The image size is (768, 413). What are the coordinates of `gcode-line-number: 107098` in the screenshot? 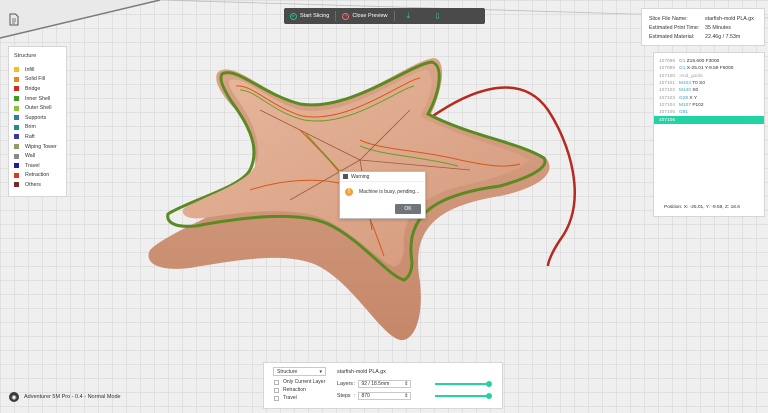 It's located at (667, 62).